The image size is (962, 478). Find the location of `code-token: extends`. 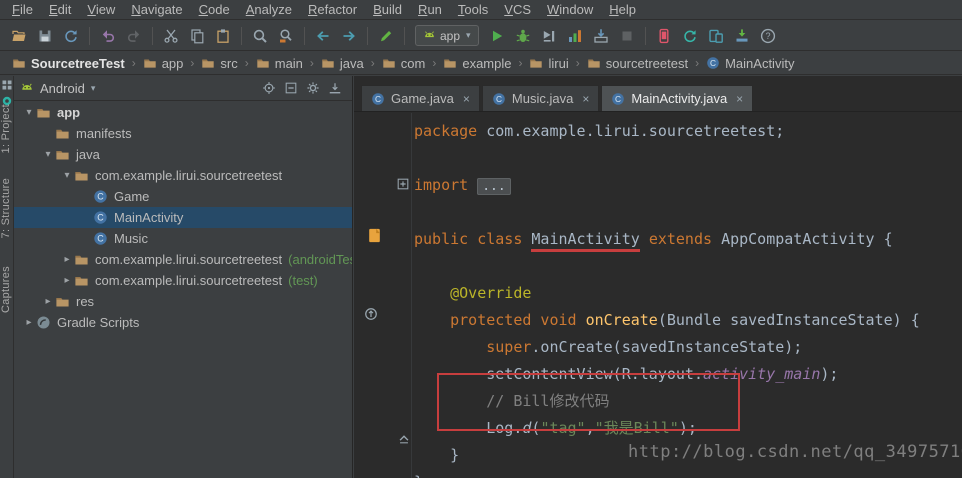

code-token: extends is located at coordinates (685, 239).